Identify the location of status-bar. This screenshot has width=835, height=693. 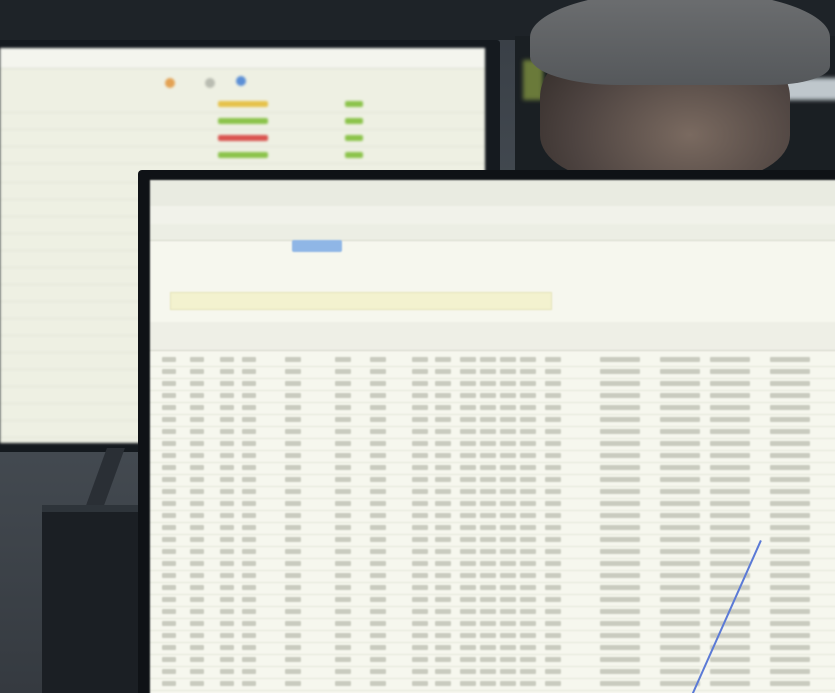
(243, 138).